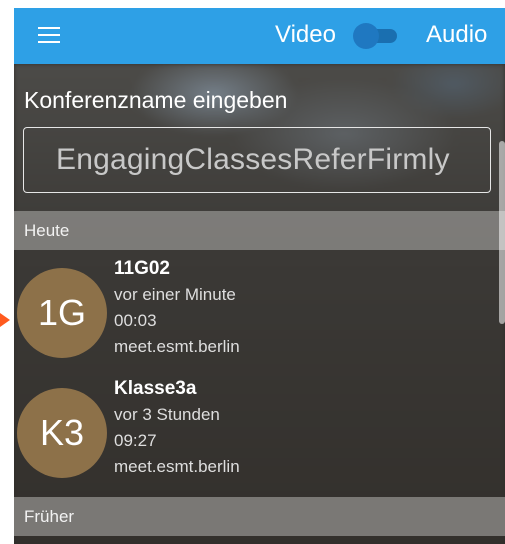 This screenshot has width=505, height=544. I want to click on conference-duration: 09:27, so click(135, 440).